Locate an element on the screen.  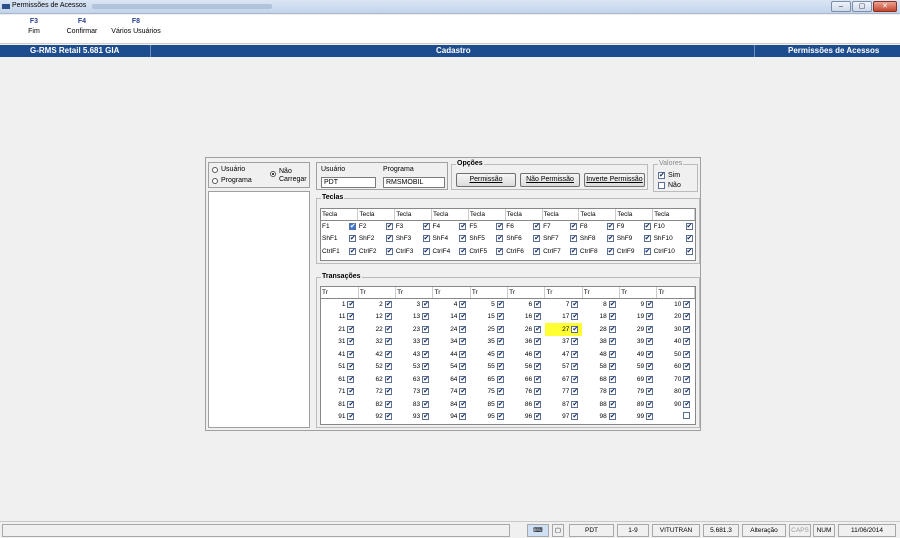
valores-sim-checkbox: ✔ Sim is located at coordinates (669, 175).